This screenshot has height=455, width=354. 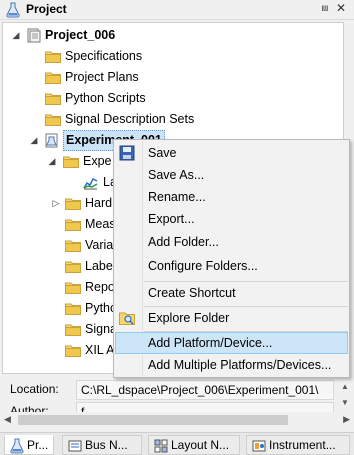 What do you see at coordinates (100, 350) in the screenshot?
I see `tree-item-label: XIL A` at bounding box center [100, 350].